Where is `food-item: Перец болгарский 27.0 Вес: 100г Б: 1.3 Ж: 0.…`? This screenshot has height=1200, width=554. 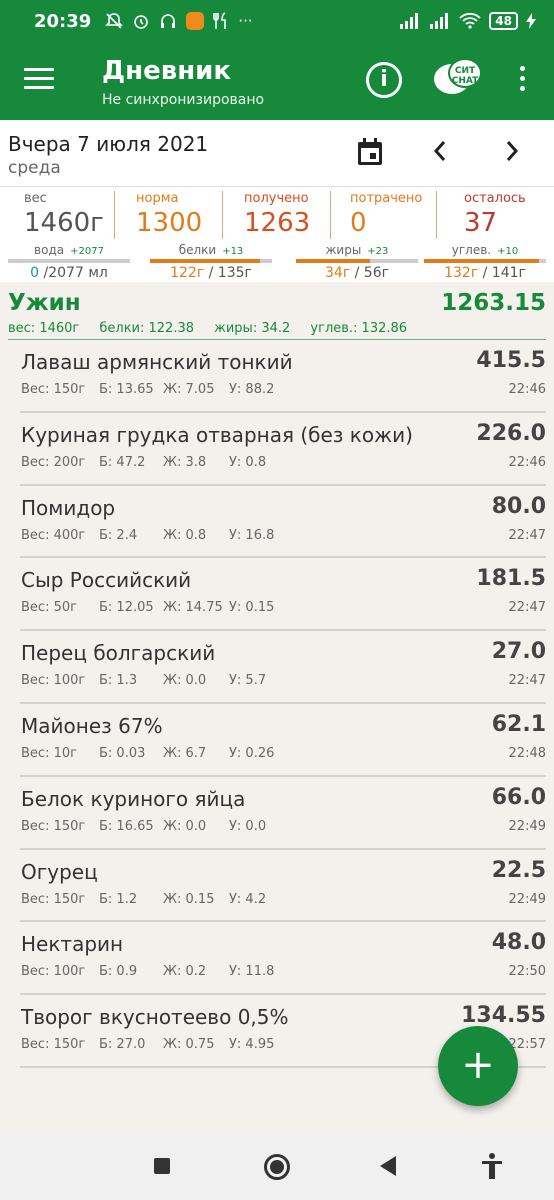 food-item: Перец болгарский 27.0 Вес: 100г Б: 1.3 Ж: 0.… is located at coordinates (283, 667).